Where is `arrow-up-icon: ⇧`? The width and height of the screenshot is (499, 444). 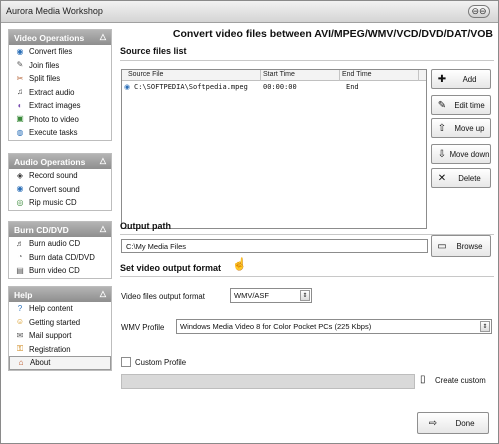 arrow-up-icon: ⇧ is located at coordinates (442, 128).